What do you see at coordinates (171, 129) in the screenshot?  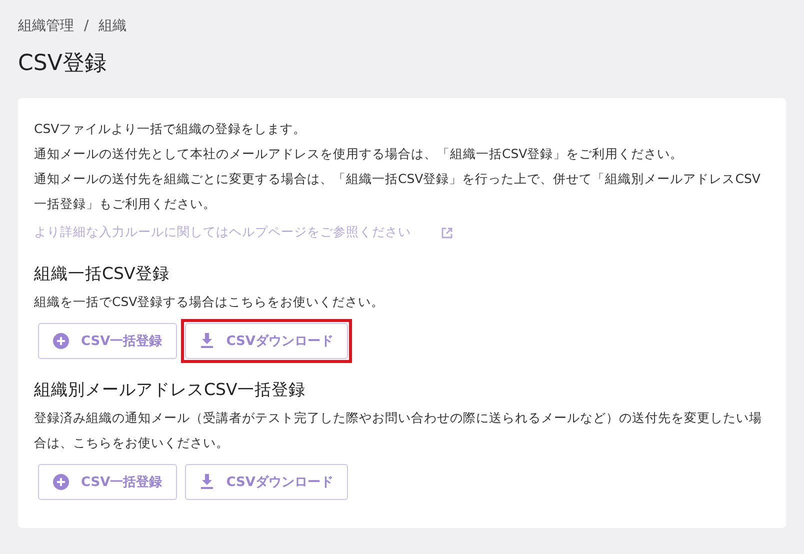 I see `intro-text: CSVファイルより一括で組織の登録をします。` at bounding box center [171, 129].